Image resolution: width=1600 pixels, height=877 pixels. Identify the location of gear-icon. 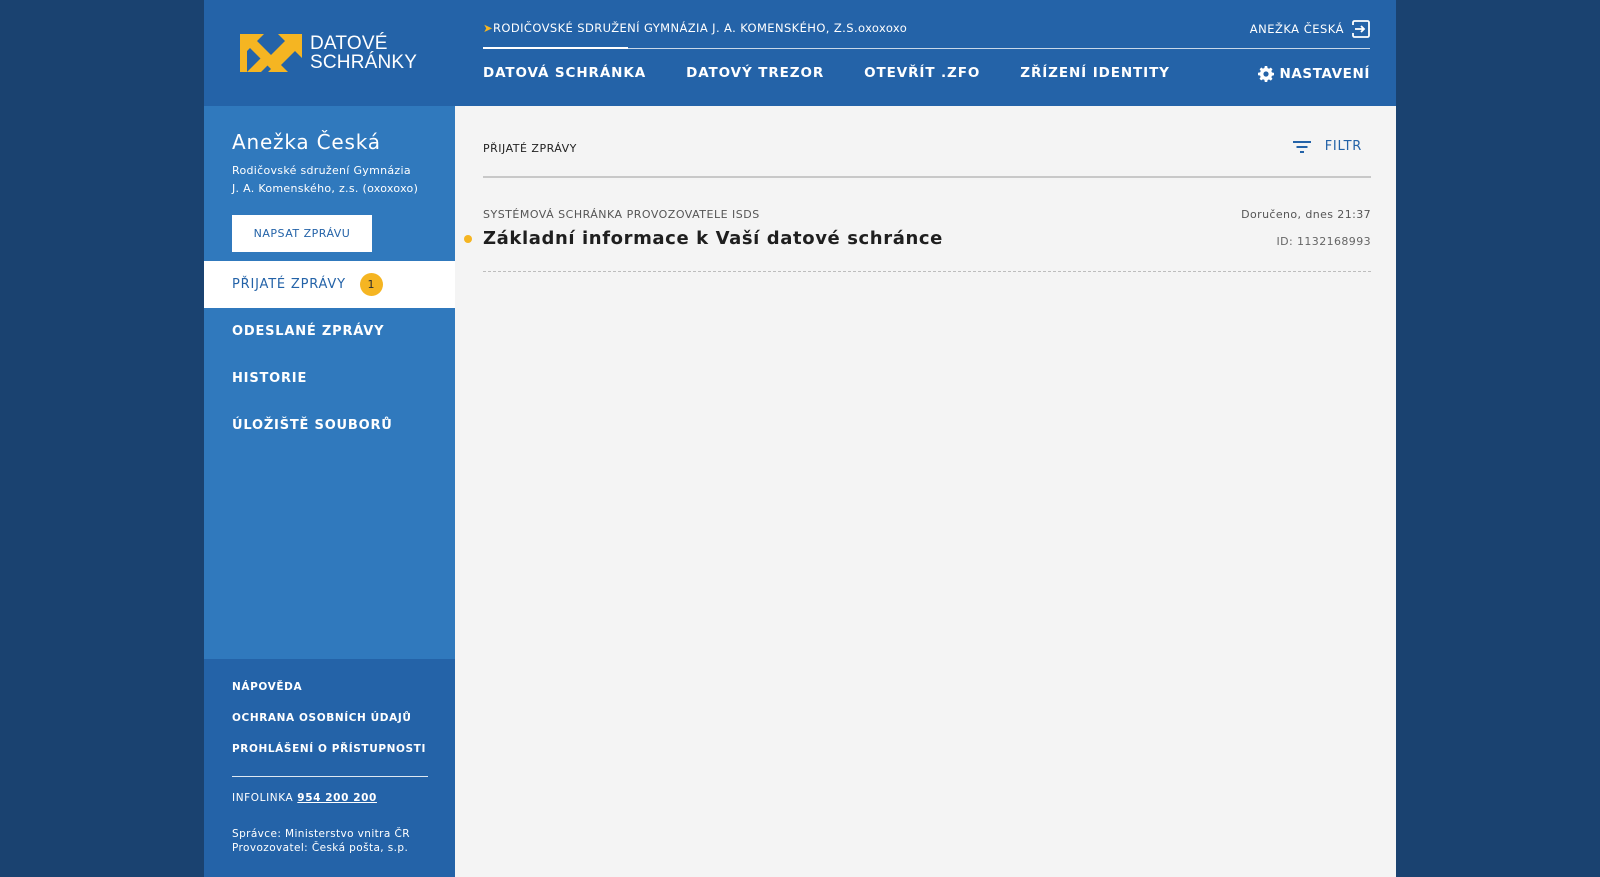
(1266, 74).